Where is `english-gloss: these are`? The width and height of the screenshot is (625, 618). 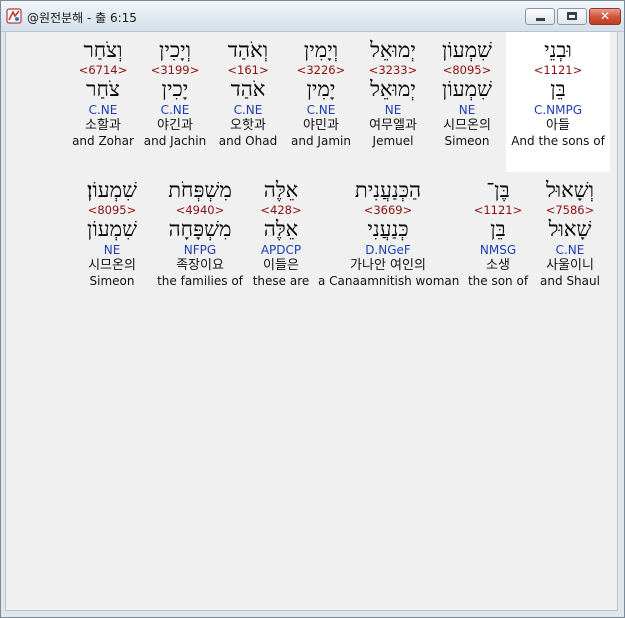
english-gloss: these are is located at coordinates (281, 281).